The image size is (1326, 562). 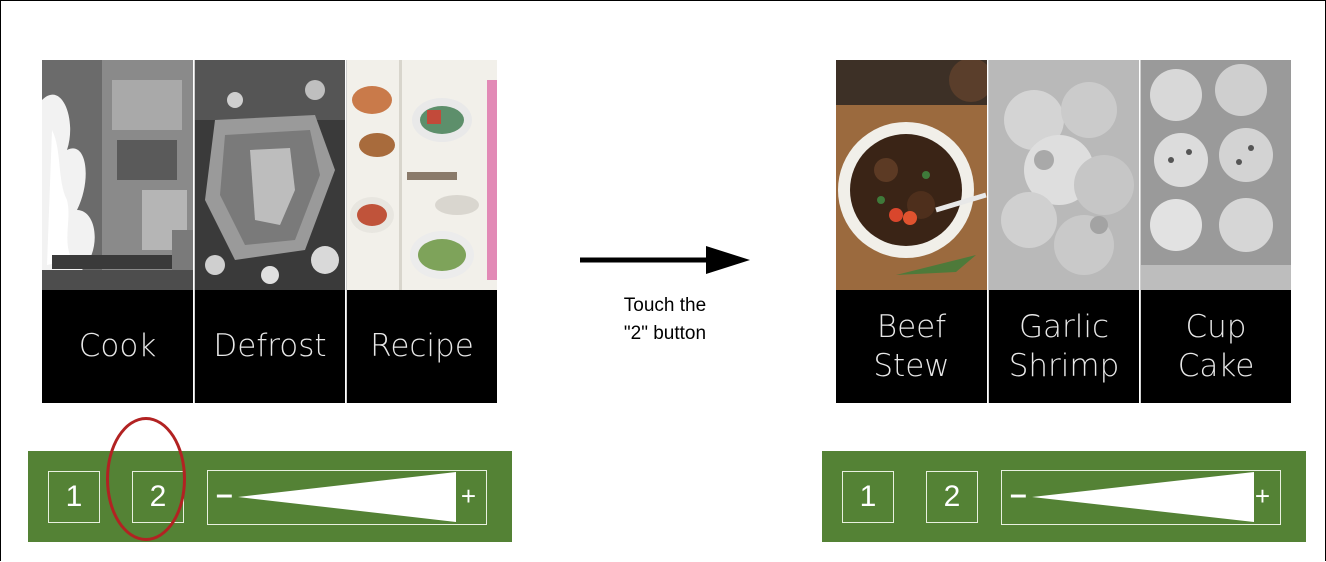 I want to click on tile-defrost: Defrost, so click(x=269, y=231).